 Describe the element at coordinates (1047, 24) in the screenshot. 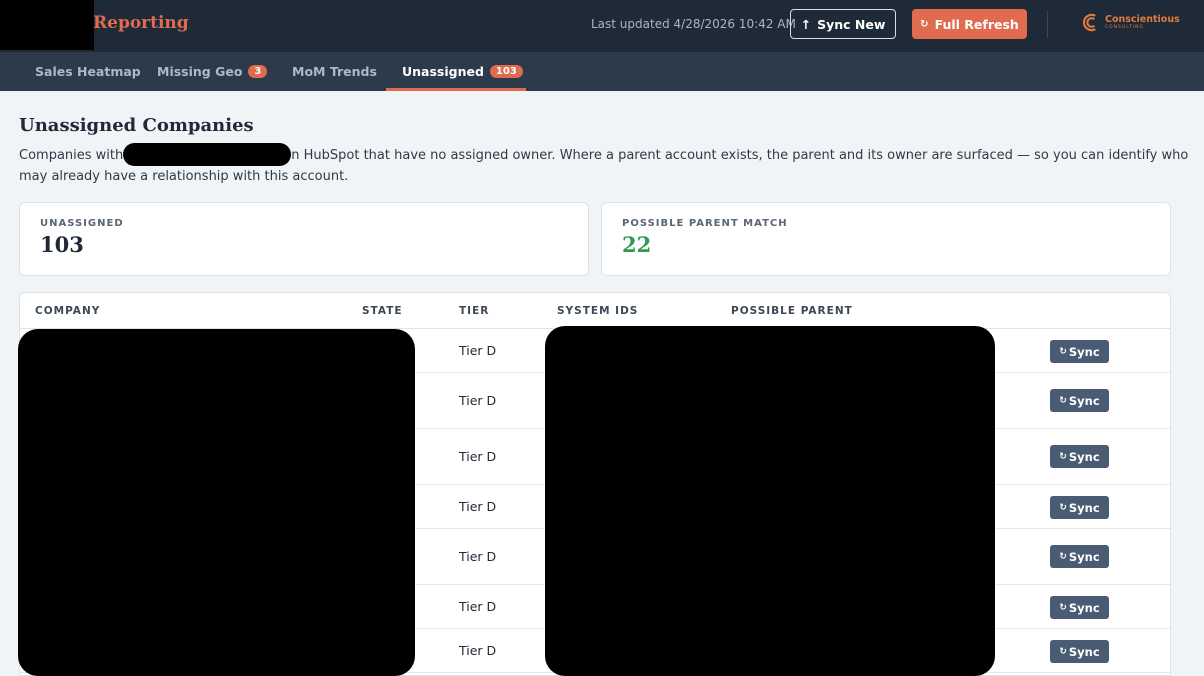

I see `header-divider` at that location.